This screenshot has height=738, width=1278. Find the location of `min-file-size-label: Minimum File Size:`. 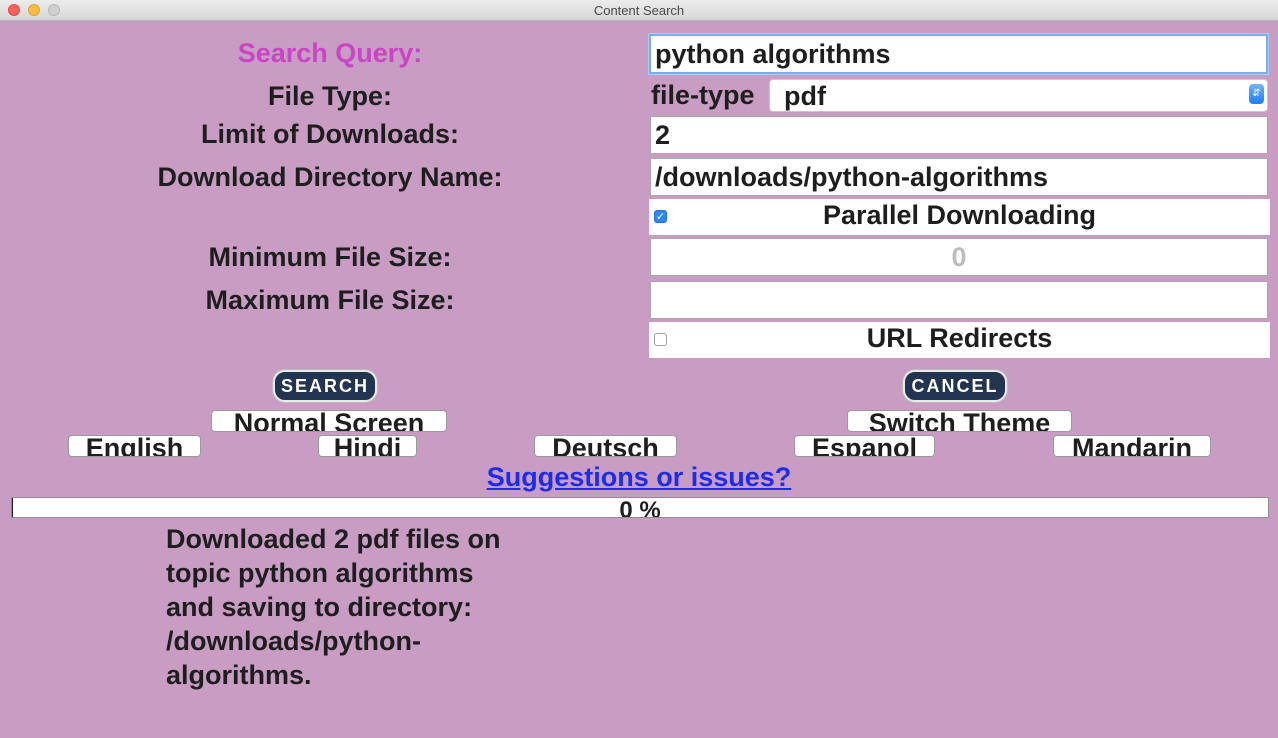

min-file-size-label: Minimum File Size: is located at coordinates (330, 257).